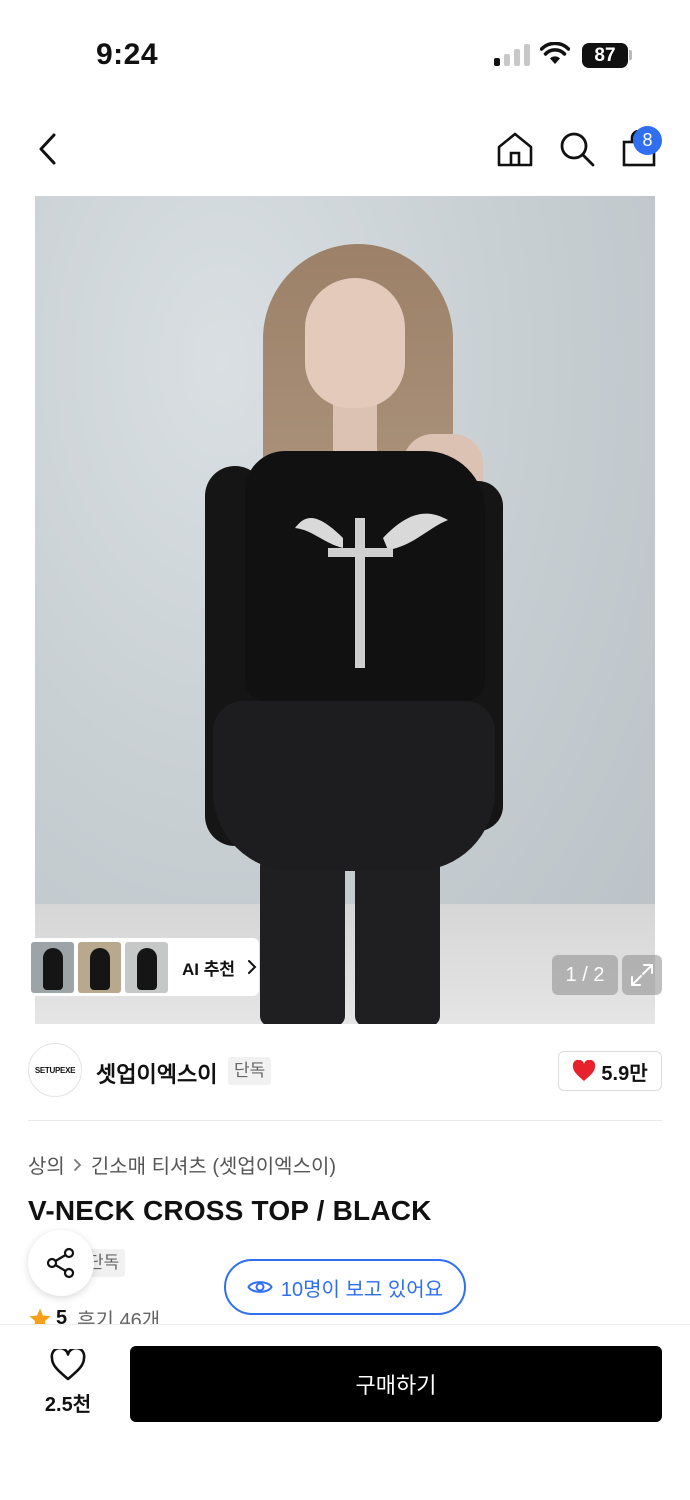  I want to click on wishlist-button: 2.5천, so click(68, 1381).